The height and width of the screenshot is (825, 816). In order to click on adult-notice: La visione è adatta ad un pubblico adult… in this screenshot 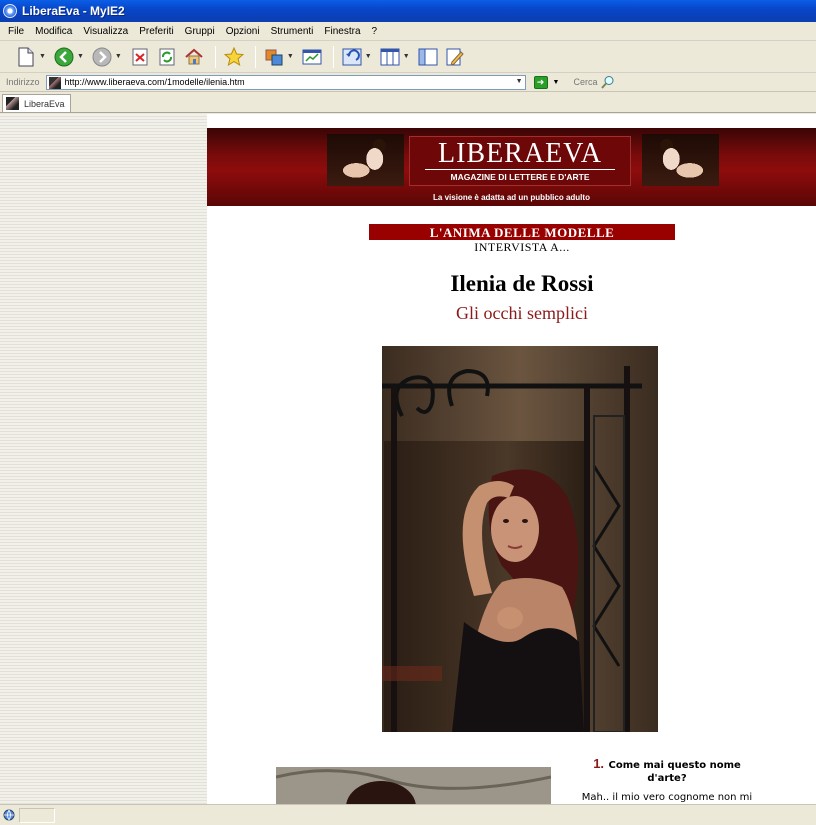, I will do `click(511, 197)`.